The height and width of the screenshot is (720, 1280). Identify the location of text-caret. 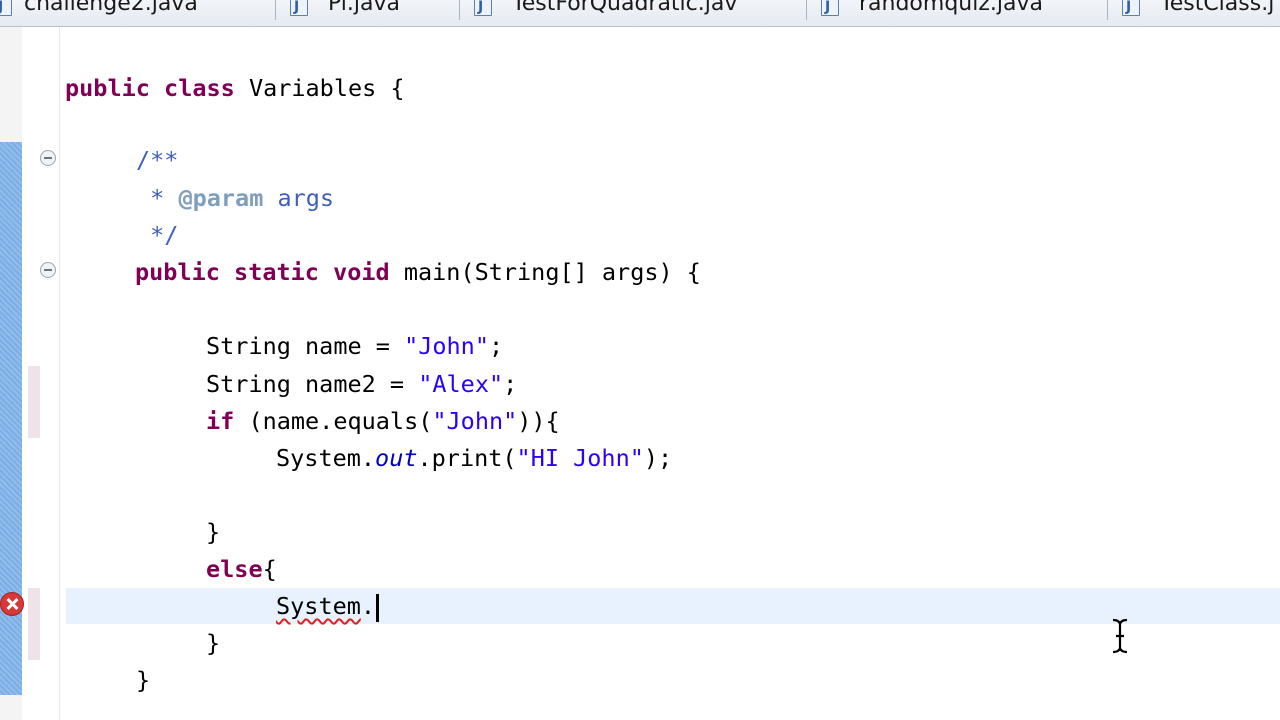
(378, 607).